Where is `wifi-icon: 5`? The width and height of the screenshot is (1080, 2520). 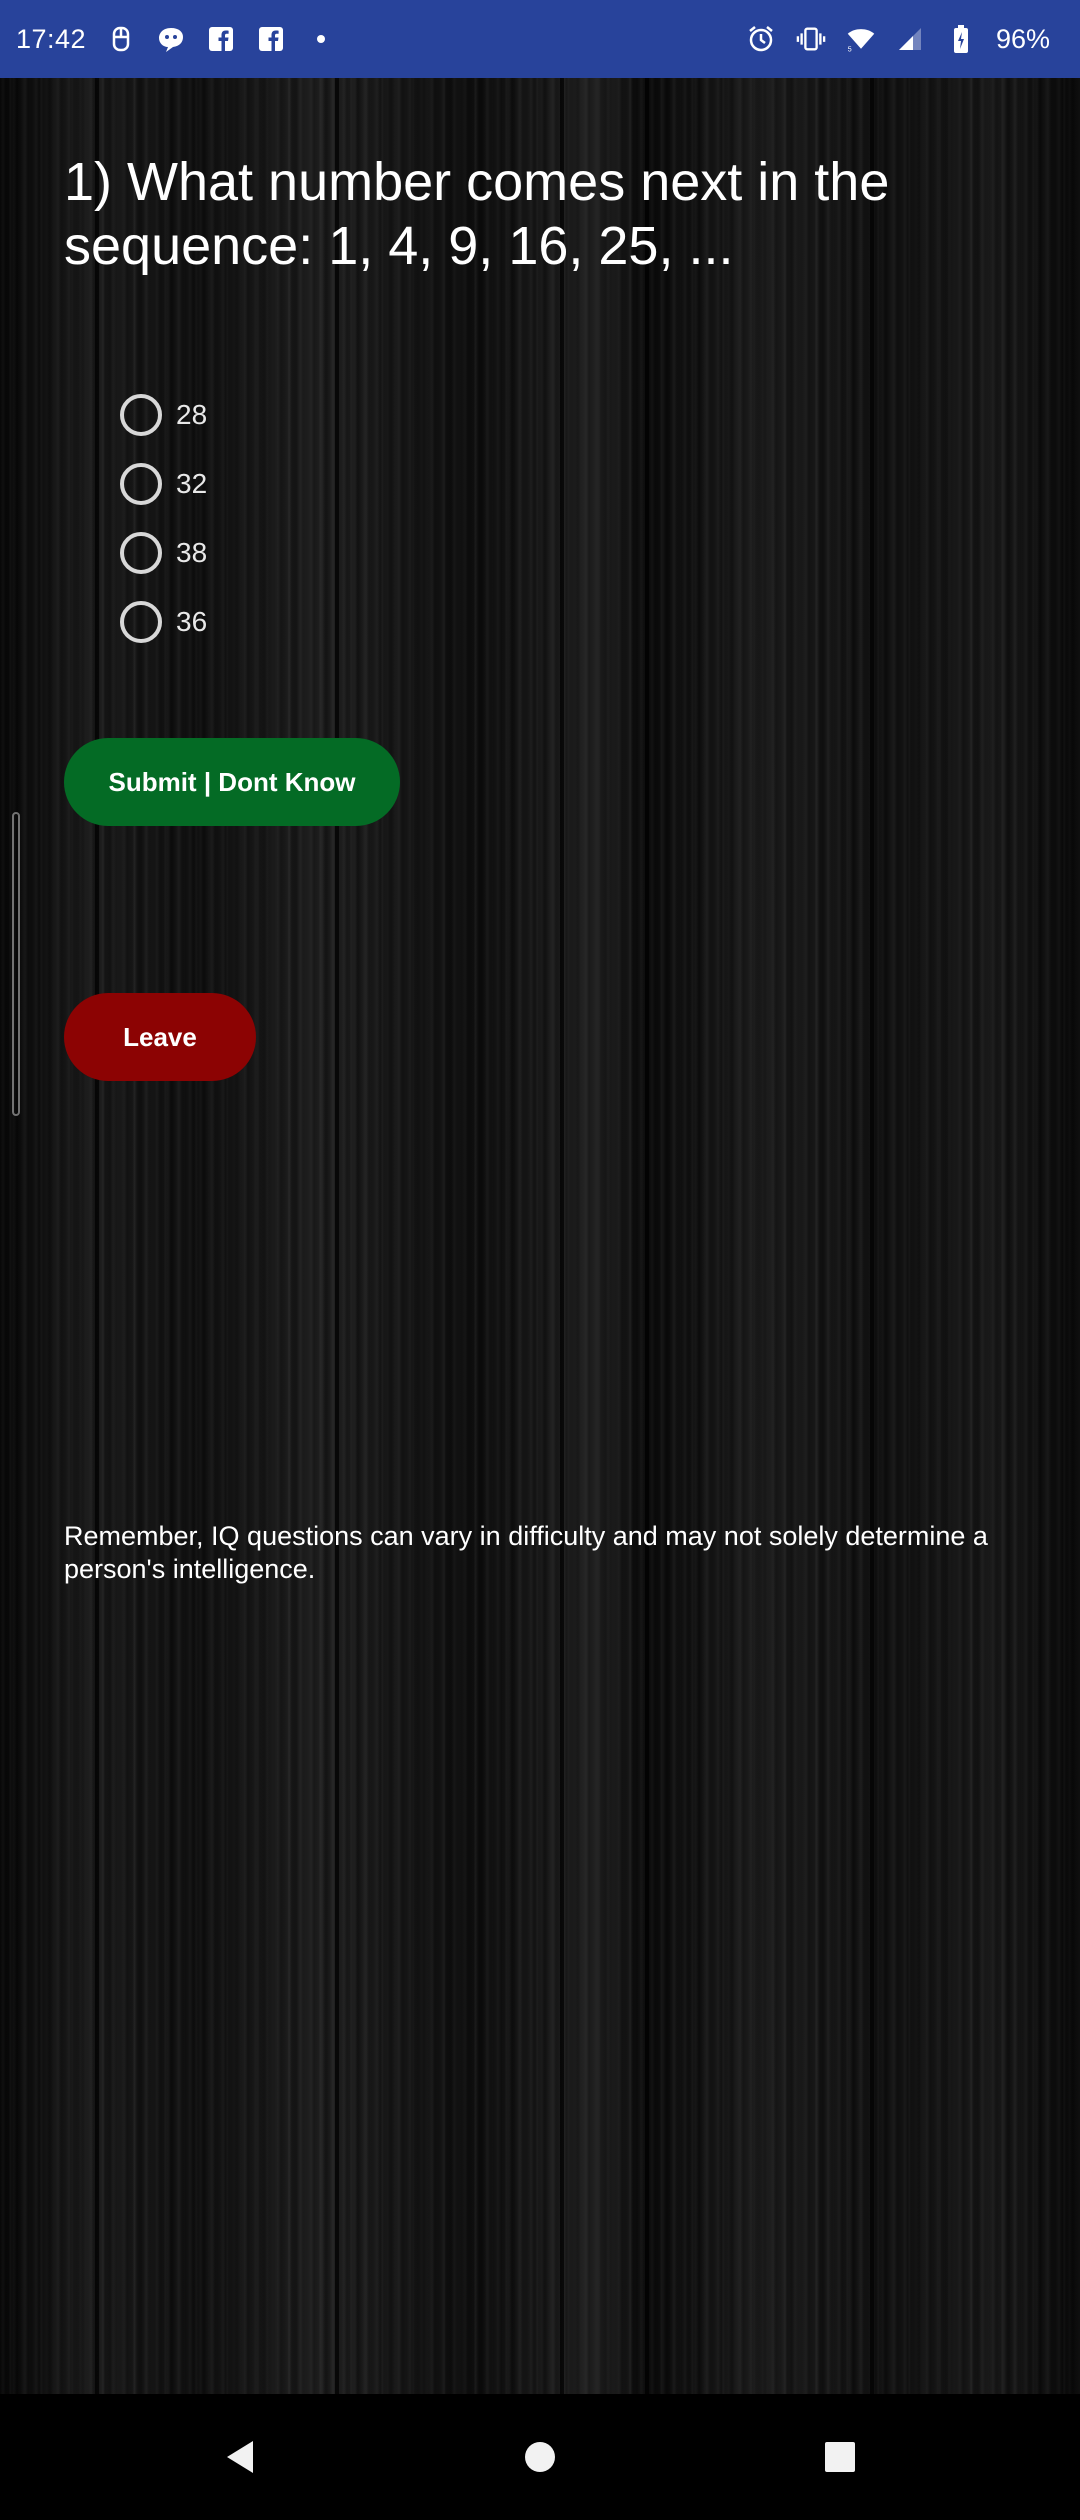
wifi-icon: 5 is located at coordinates (861, 39).